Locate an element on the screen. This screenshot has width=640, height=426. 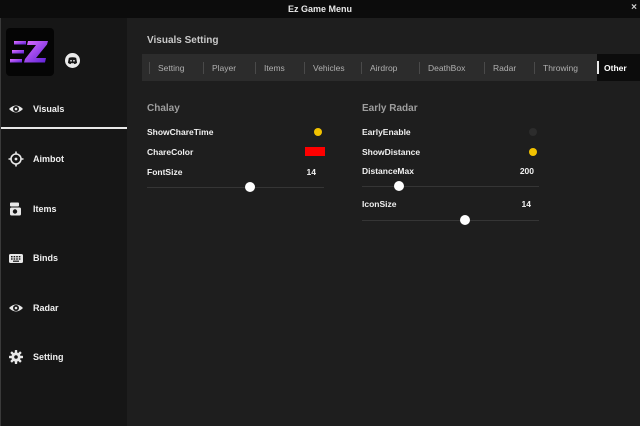
window-title: Ez Game Menu is located at coordinates (319, 9).